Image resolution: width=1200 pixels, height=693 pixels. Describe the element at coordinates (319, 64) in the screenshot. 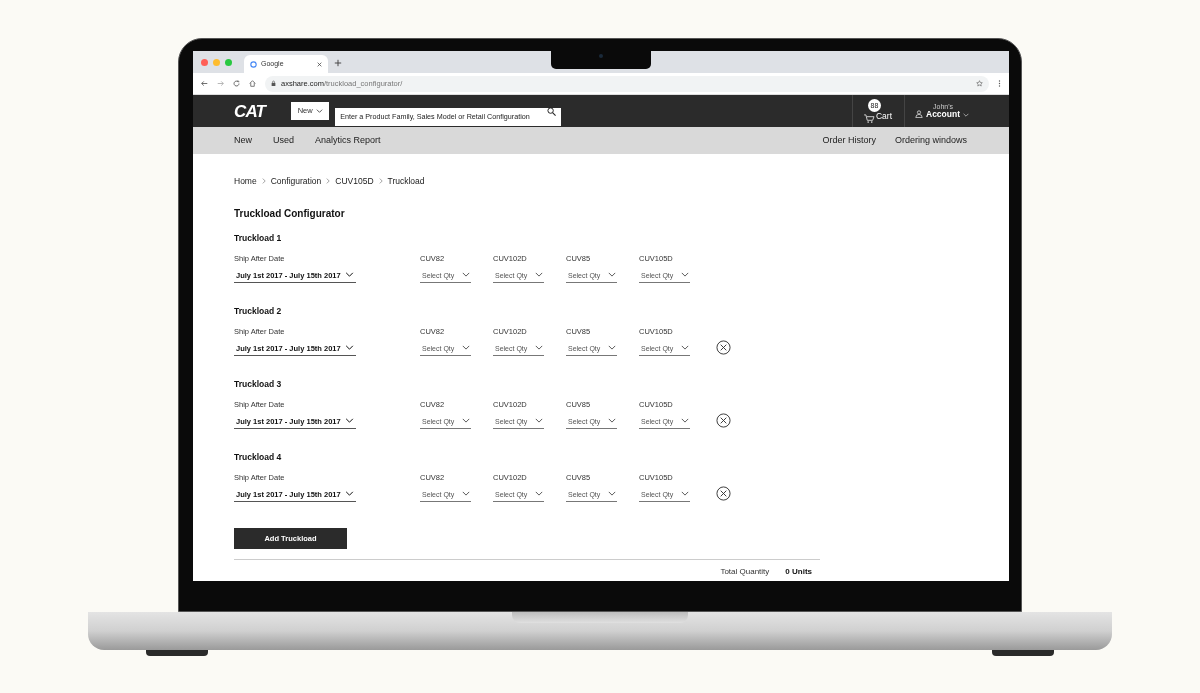

I see `close-icon` at that location.